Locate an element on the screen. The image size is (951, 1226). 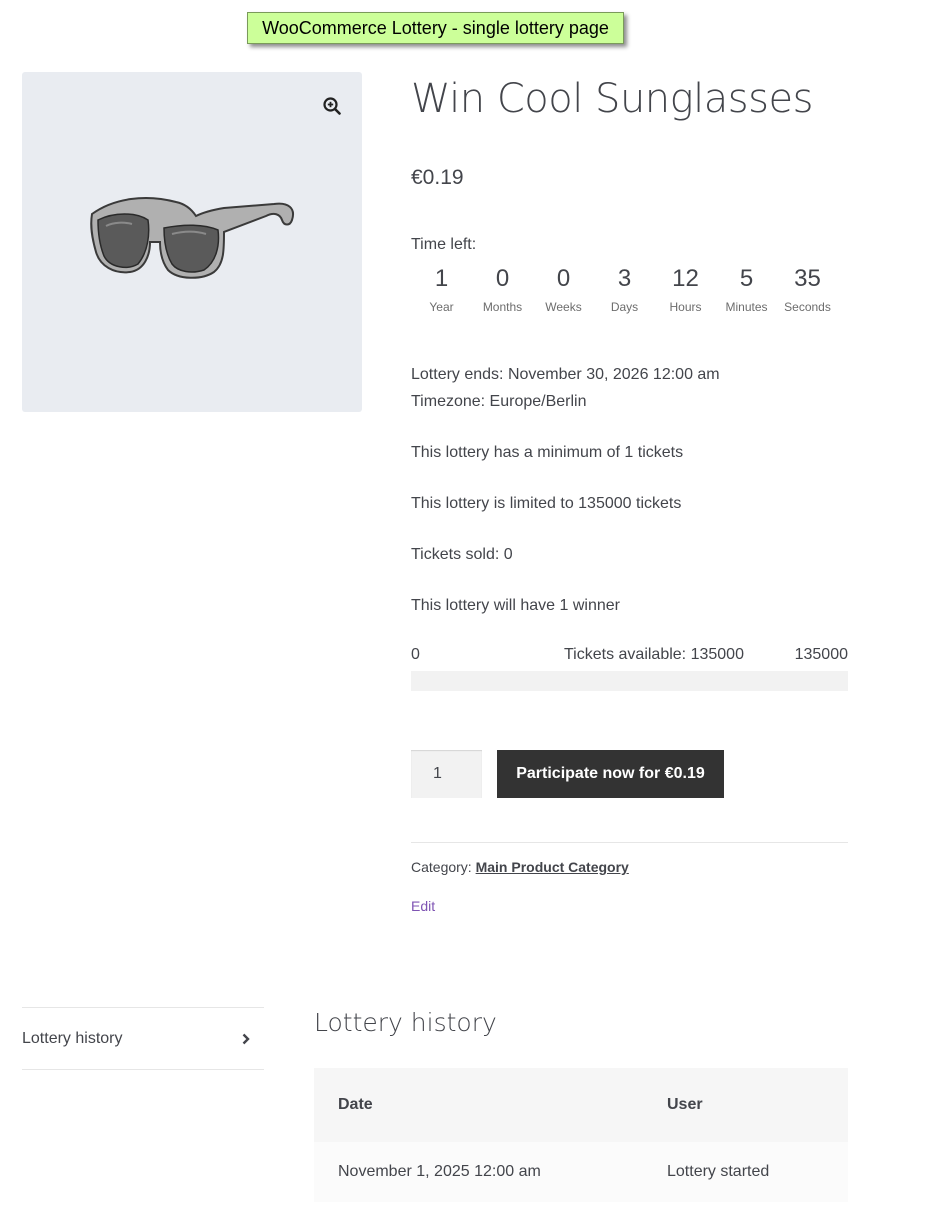
gallery-zoom-trigger is located at coordinates (332, 106).